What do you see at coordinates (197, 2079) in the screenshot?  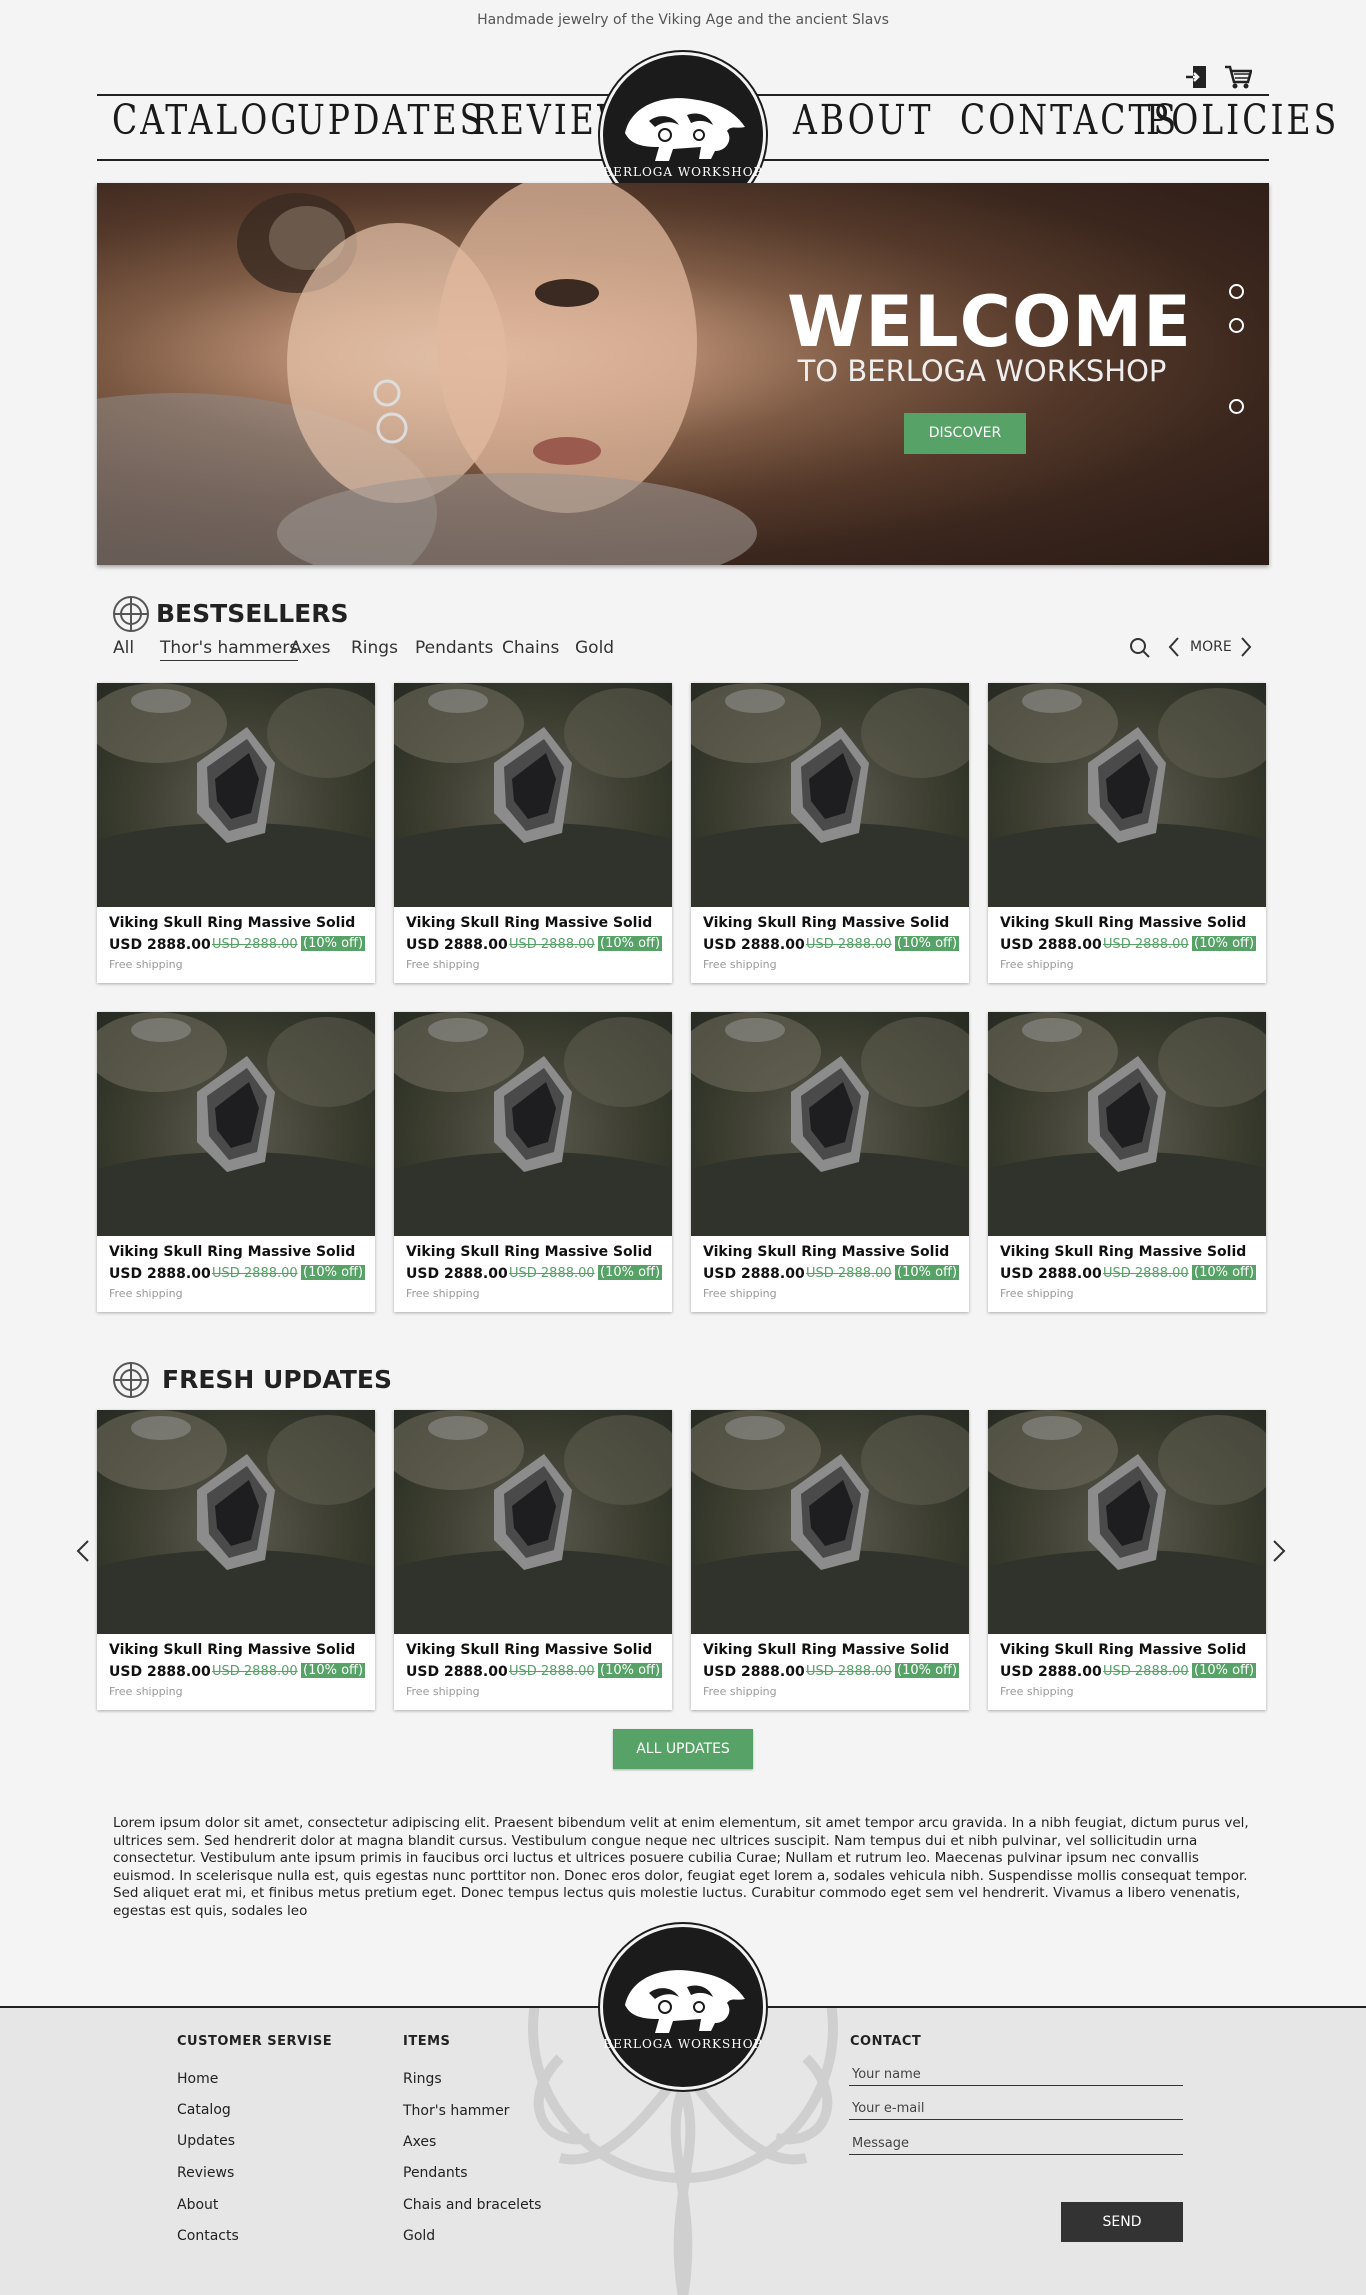 I see `footer-link-home: Home` at bounding box center [197, 2079].